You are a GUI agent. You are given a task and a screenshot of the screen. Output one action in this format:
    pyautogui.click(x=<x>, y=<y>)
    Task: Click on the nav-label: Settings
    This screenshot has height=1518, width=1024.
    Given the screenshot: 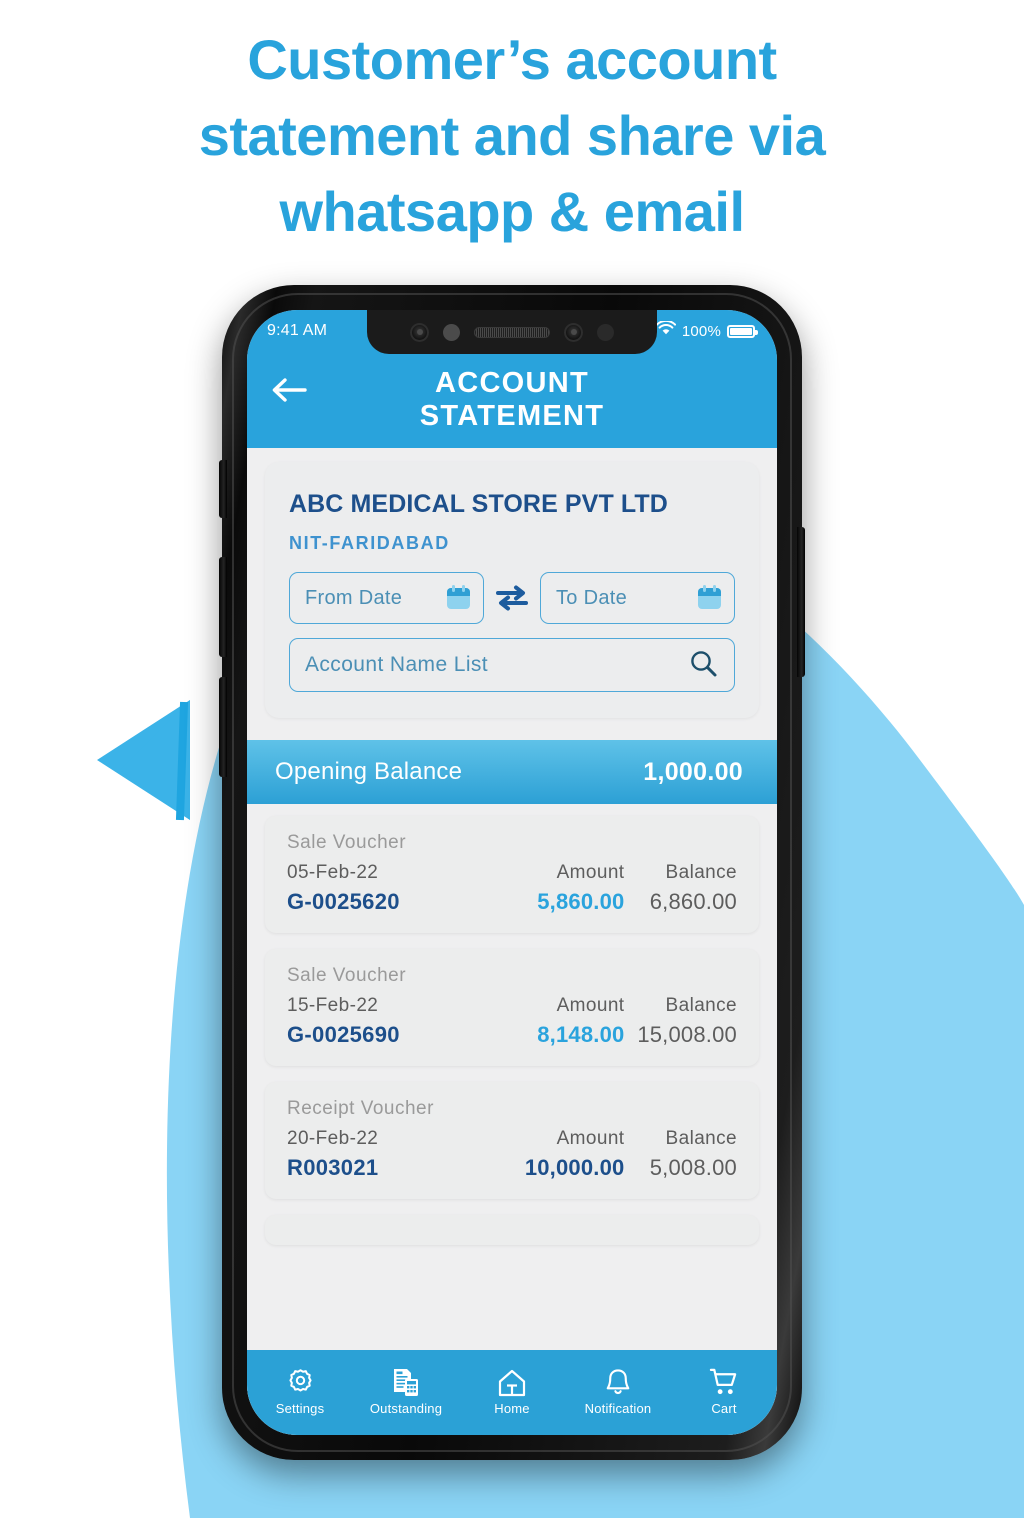 What is the action you would take?
    pyautogui.click(x=300, y=1408)
    